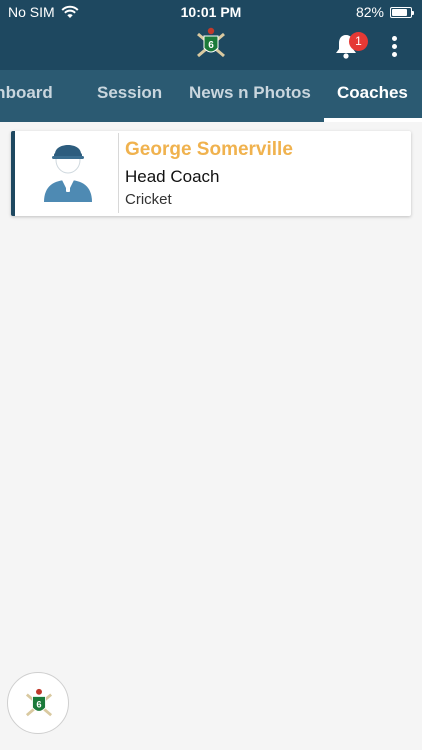  I want to click on tab-dashboard: Dashboard, so click(26, 96).